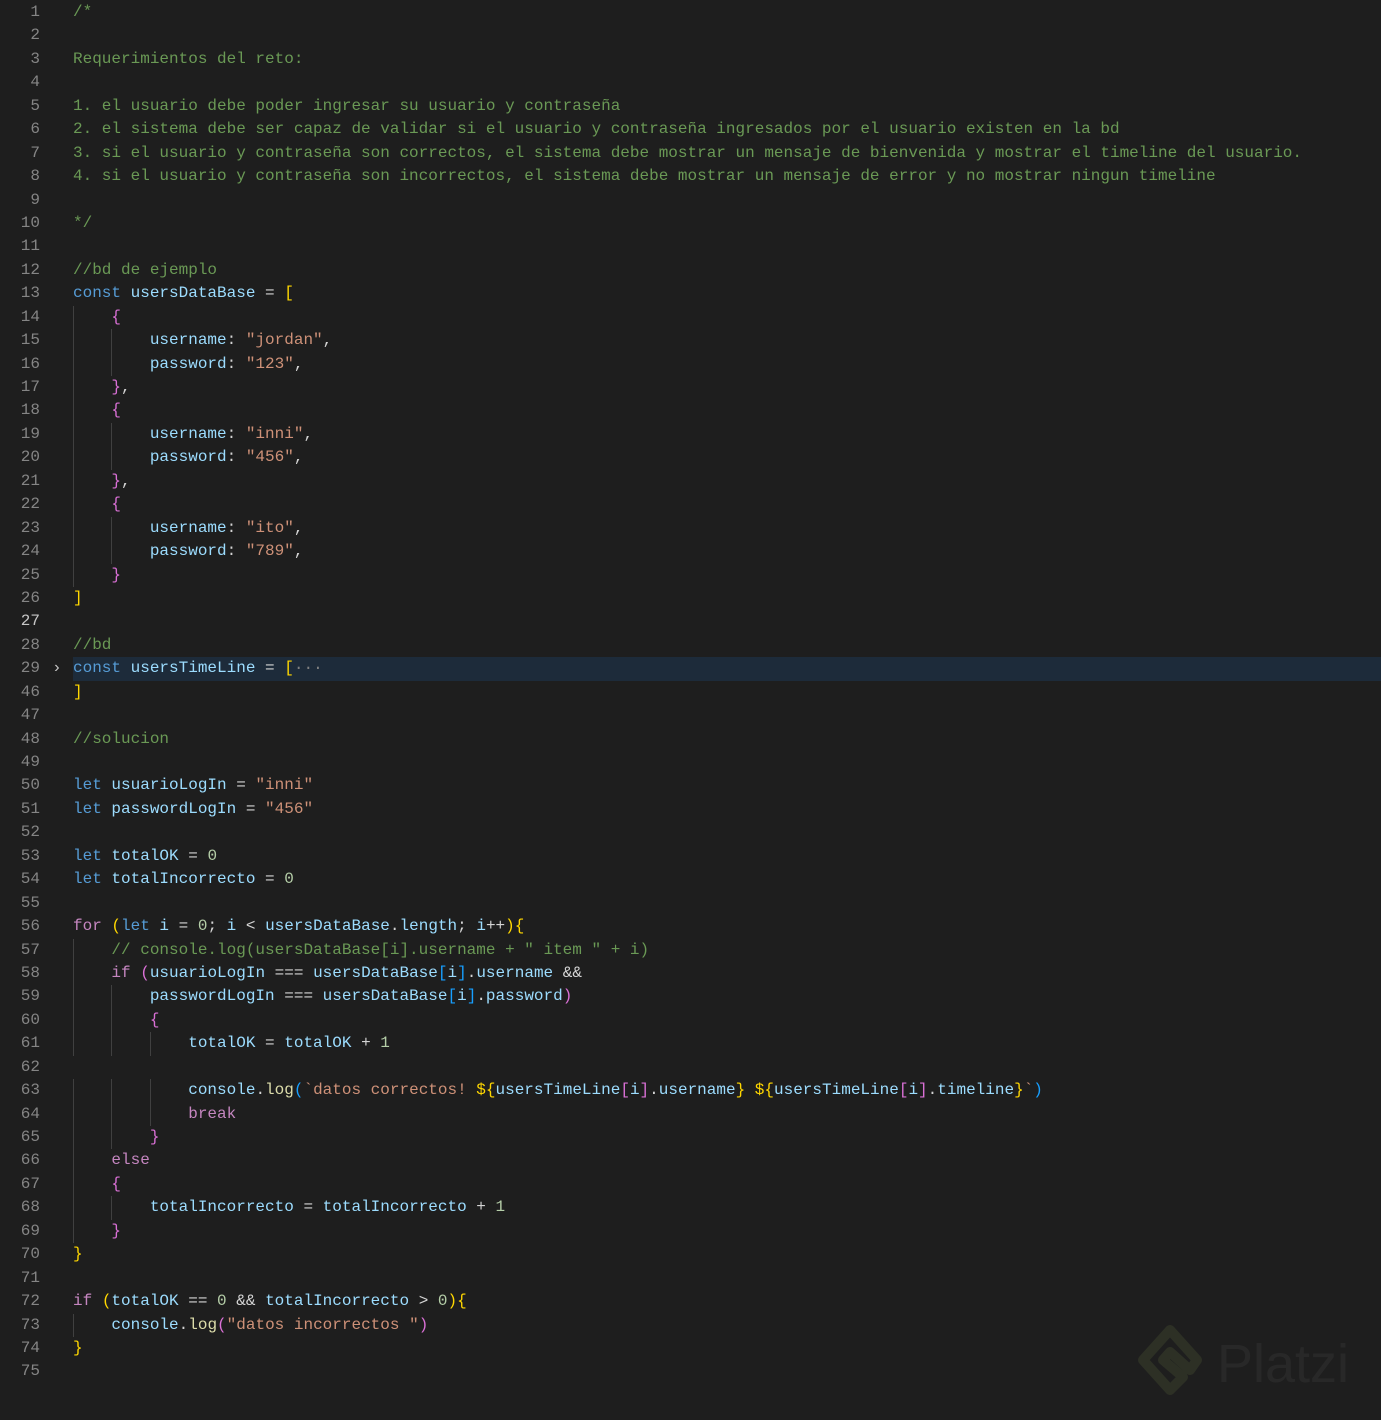 The width and height of the screenshot is (1381, 1420). Describe the element at coordinates (690, 1231) in the screenshot. I see `code-line: 69 }` at that location.